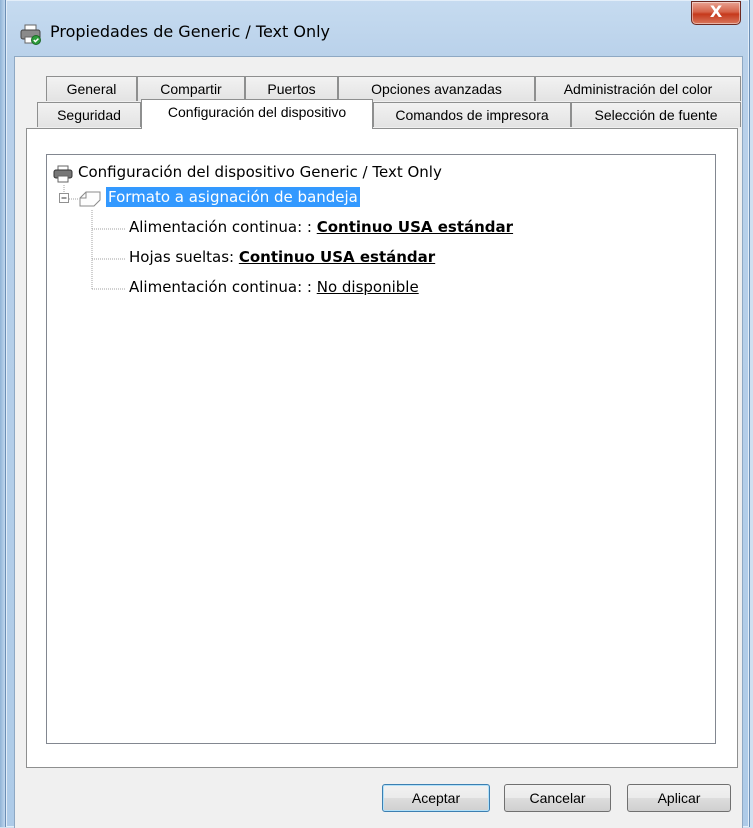  What do you see at coordinates (64, 198) in the screenshot?
I see `minus-box-icon` at bounding box center [64, 198].